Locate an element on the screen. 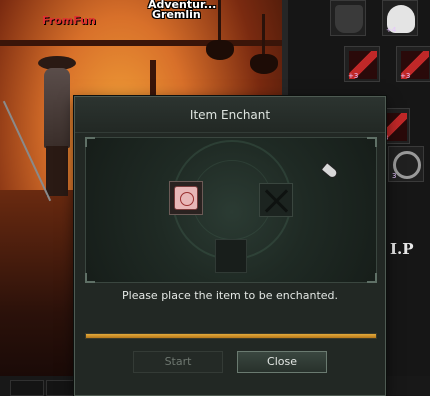  ring-icon is located at coordinates (407, 165).